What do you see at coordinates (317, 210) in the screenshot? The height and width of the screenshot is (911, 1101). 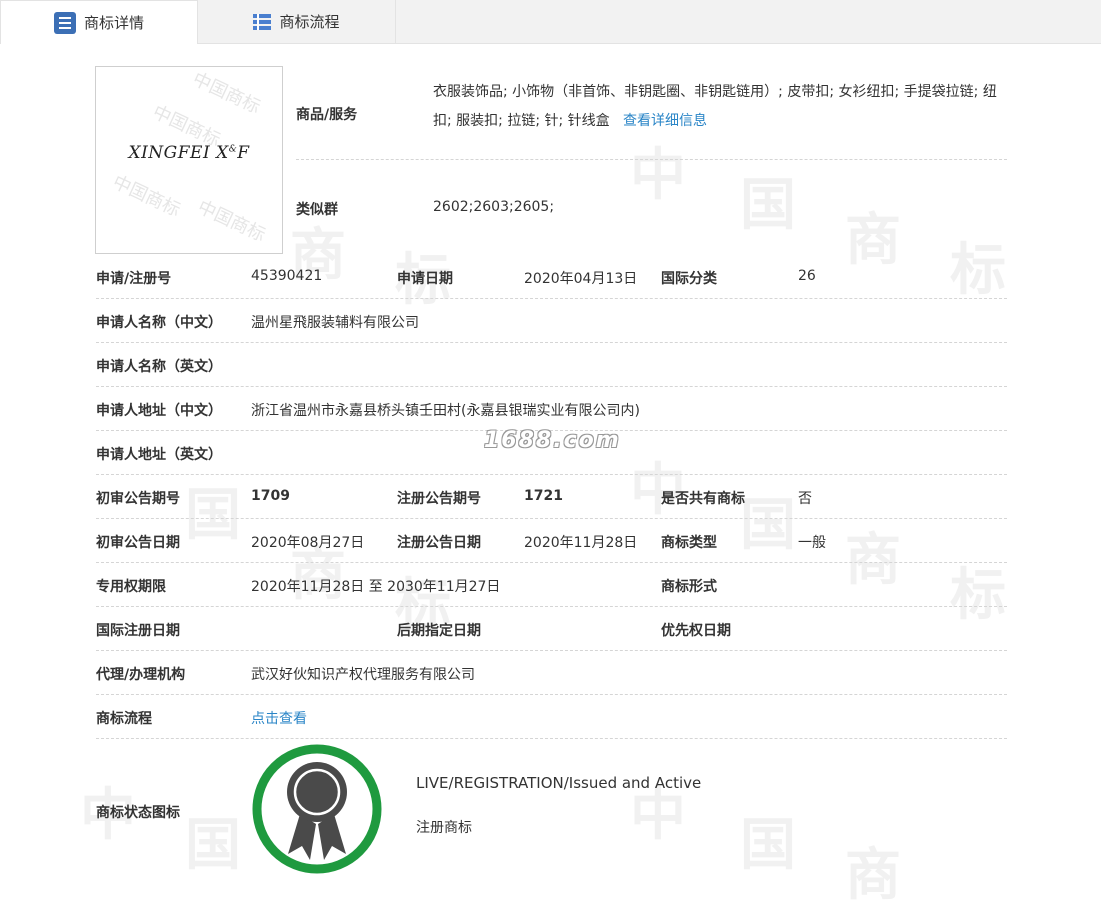 I see `similar-group-label: 类似群` at bounding box center [317, 210].